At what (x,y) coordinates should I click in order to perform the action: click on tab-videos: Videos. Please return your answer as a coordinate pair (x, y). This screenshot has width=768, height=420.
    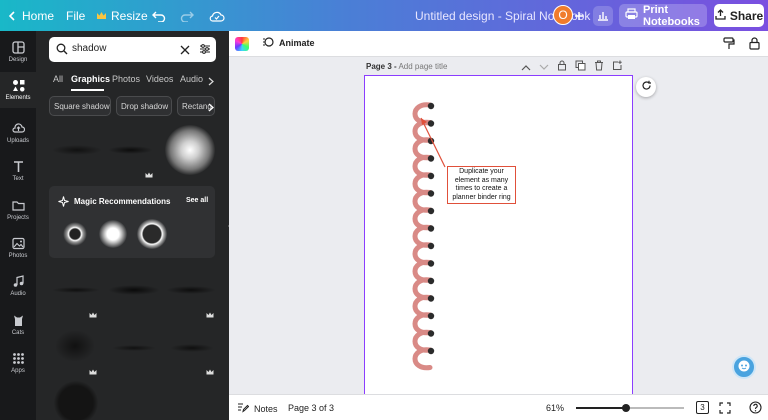
    Looking at the image, I should click on (159, 79).